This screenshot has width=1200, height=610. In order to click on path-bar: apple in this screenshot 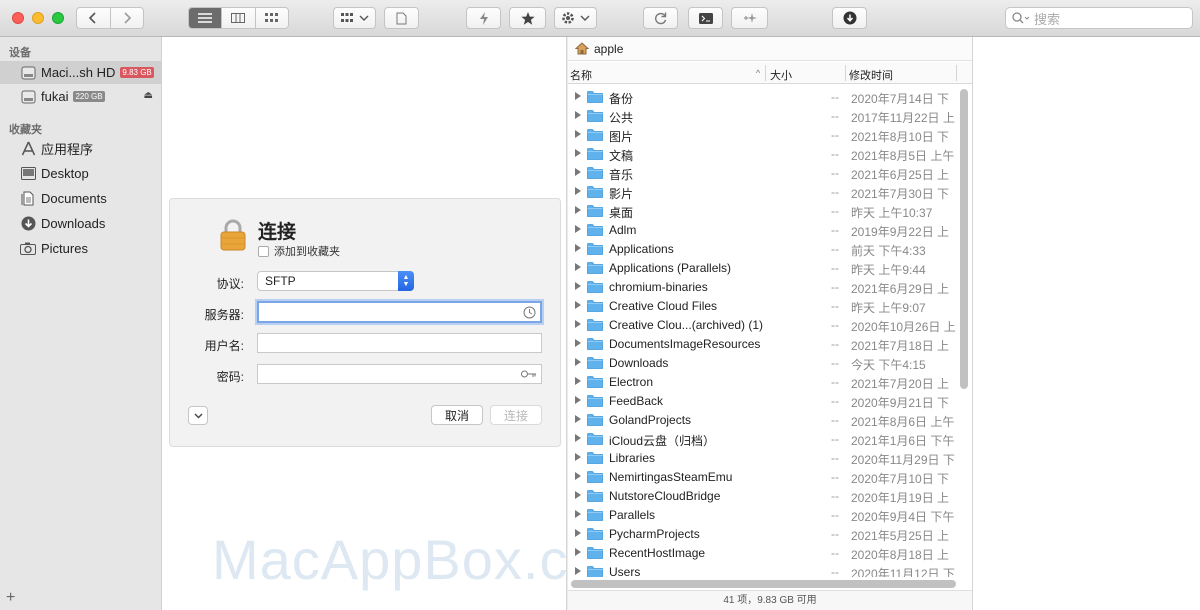, I will do `click(770, 49)`.